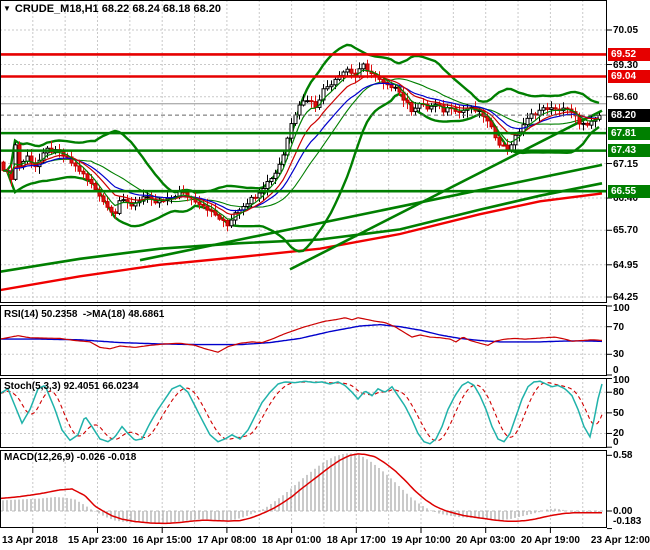  I want to click on price-axis-tick: 65.70, so click(626, 230).